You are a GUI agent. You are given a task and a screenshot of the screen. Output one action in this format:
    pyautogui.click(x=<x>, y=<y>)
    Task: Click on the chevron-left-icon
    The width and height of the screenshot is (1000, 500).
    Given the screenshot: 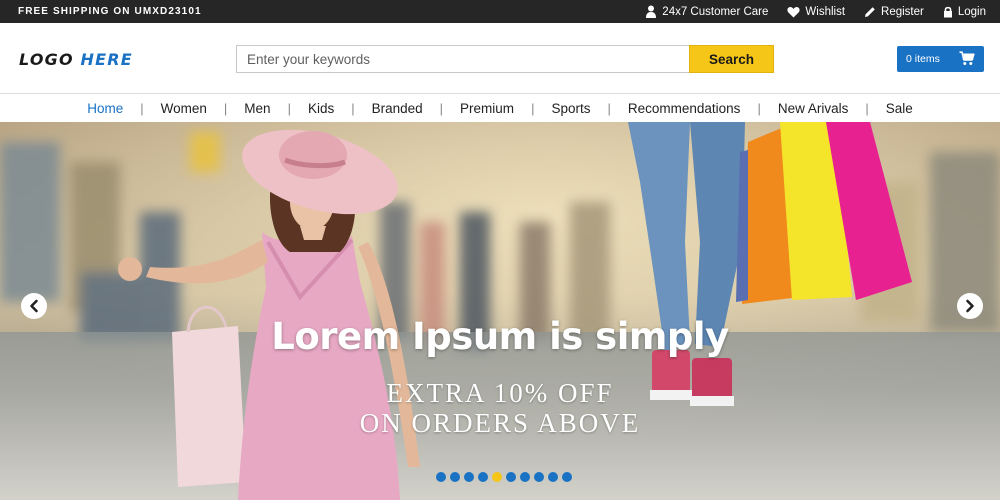 What is the action you would take?
    pyautogui.click(x=34, y=306)
    